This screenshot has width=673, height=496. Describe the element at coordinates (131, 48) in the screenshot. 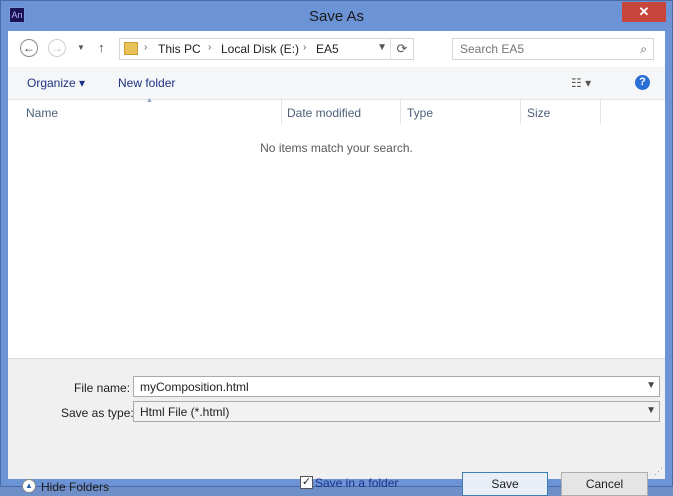

I see `folder-icon` at that location.